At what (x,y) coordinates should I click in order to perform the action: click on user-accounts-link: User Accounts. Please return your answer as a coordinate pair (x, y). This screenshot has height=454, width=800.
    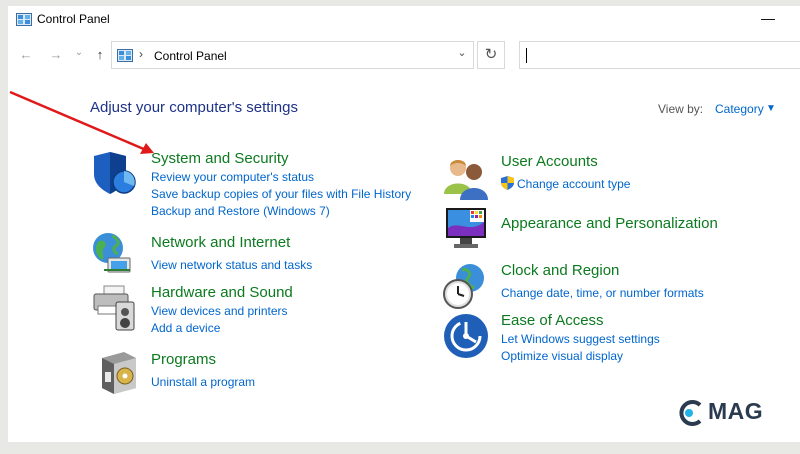
    Looking at the image, I should click on (549, 161).